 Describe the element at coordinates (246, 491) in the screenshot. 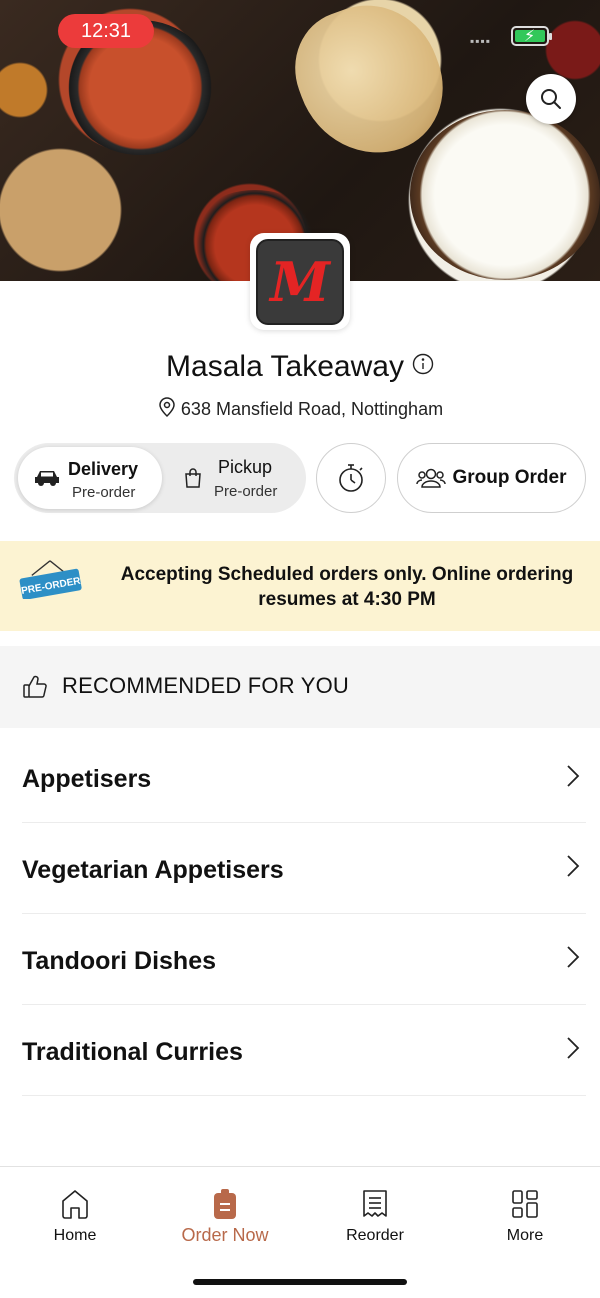

I see `pickup-sub: Pre-order` at that location.